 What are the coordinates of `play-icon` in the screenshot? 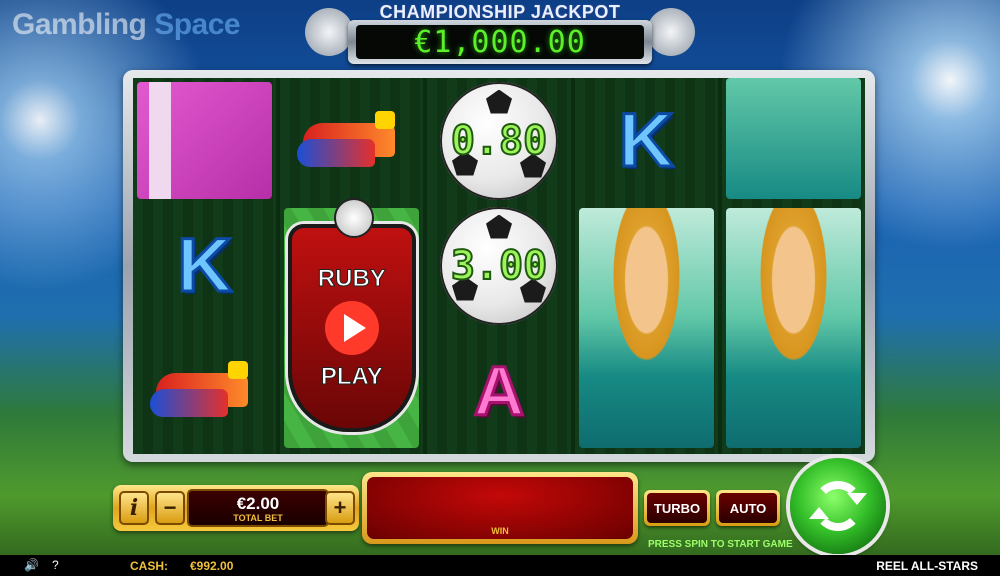 It's located at (351, 328).